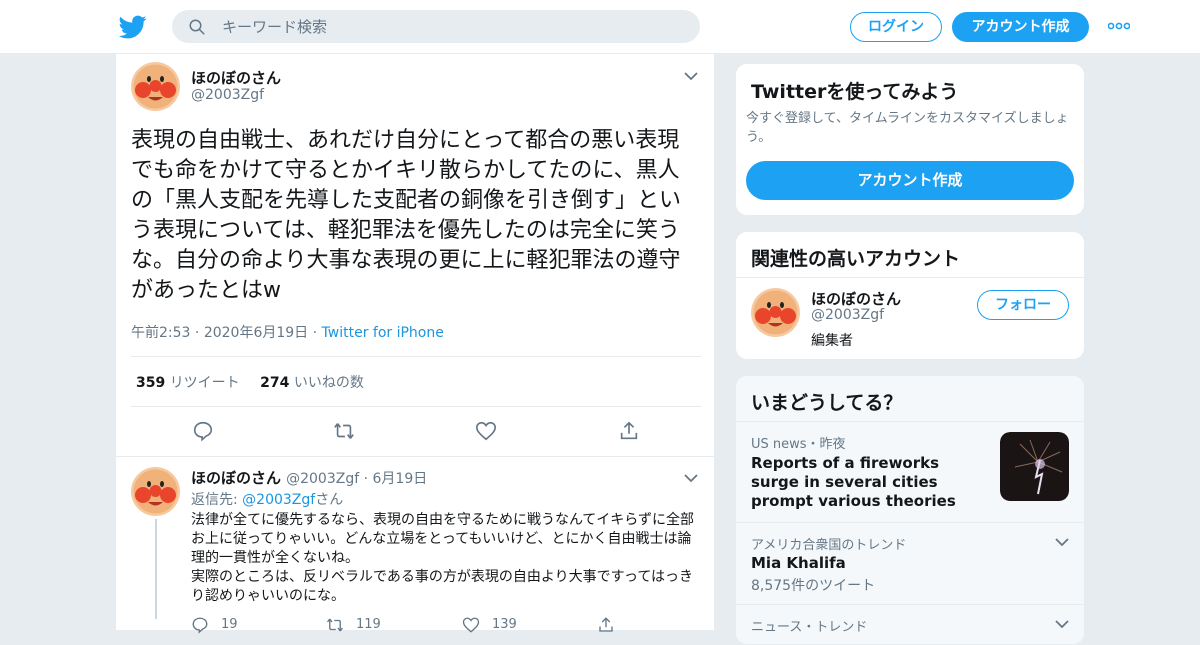  I want to click on replying-to: 返信先: @2003Zgfさん, so click(267, 499).